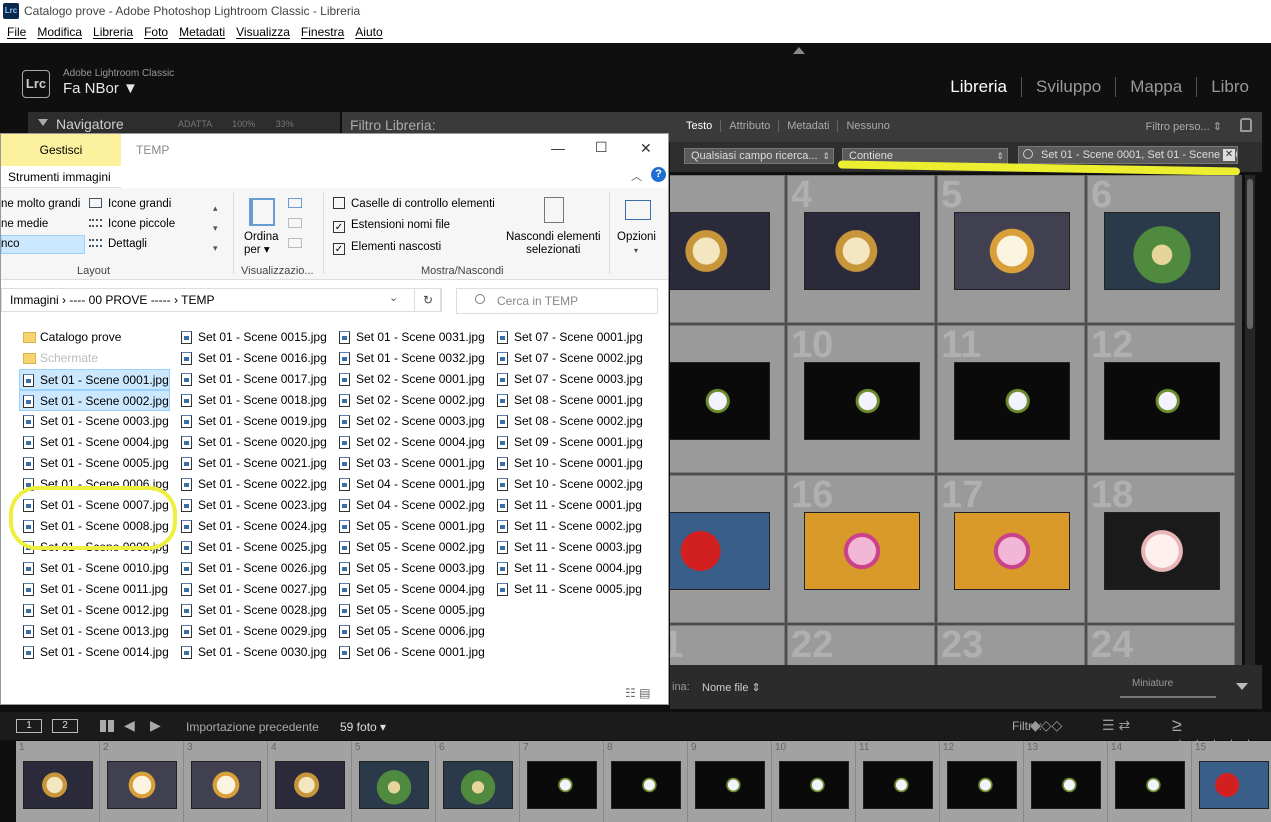  I want to click on tab-strumenti-immagini: Strumenti immagini, so click(61, 177).